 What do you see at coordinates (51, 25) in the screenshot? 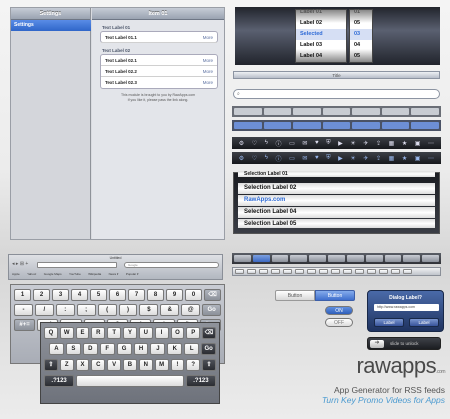
I see `master-selected-row: Settings` at bounding box center [51, 25].